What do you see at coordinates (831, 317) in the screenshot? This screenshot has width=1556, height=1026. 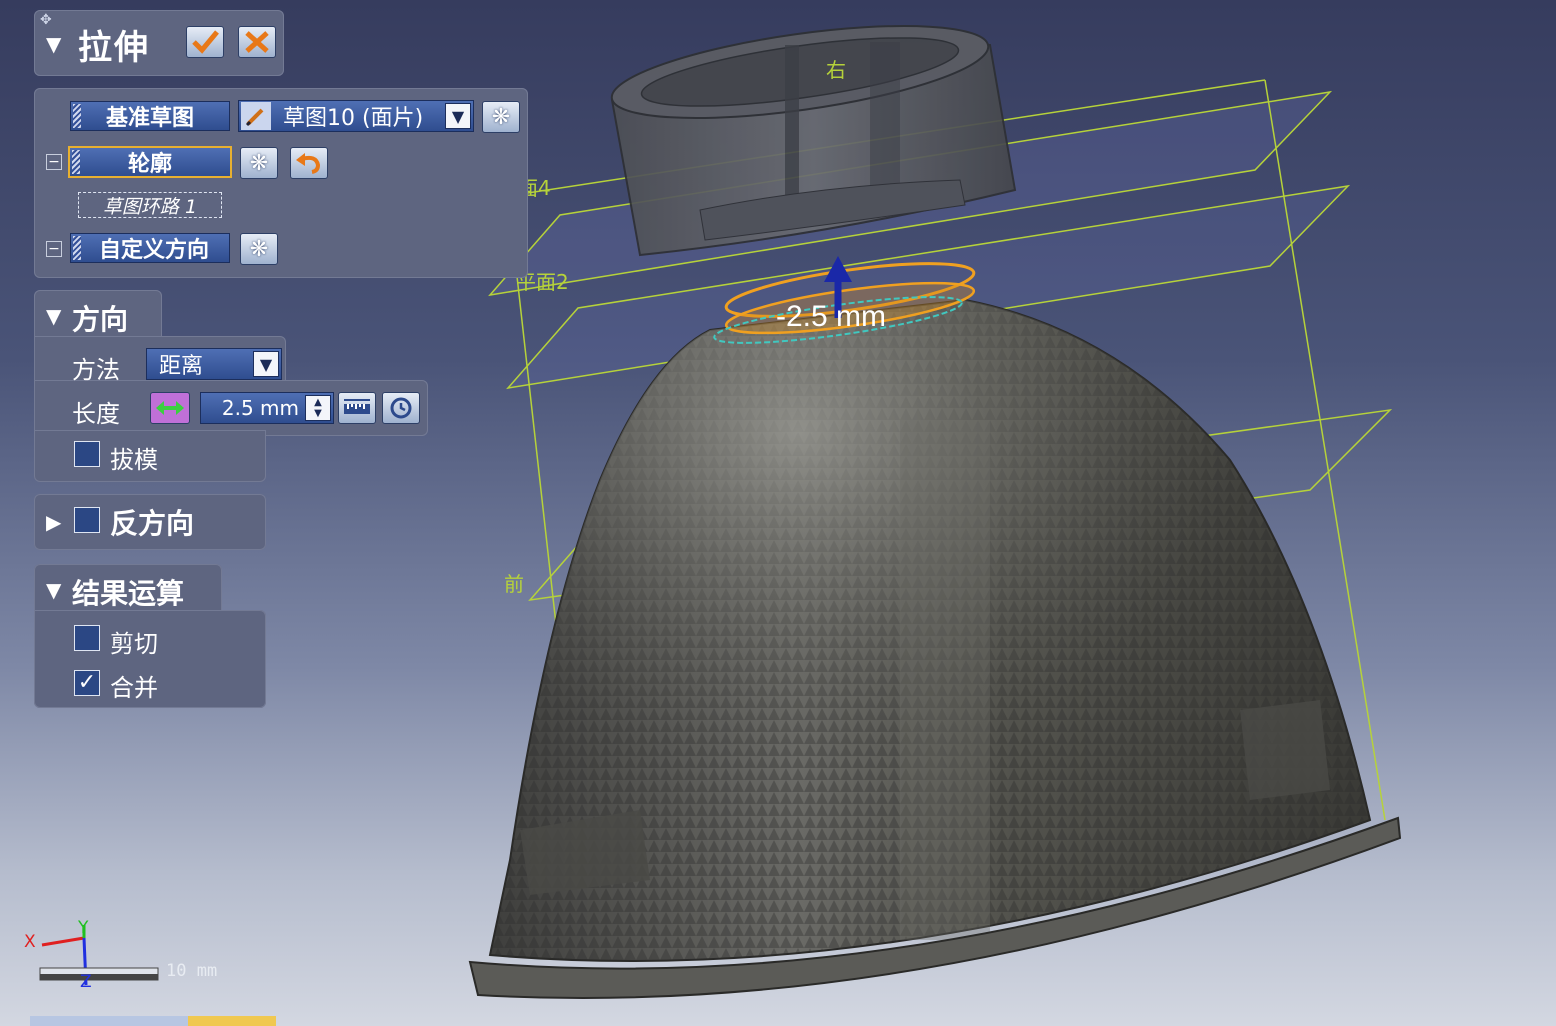 I see `dimension-label: -2.5 mm` at bounding box center [831, 317].